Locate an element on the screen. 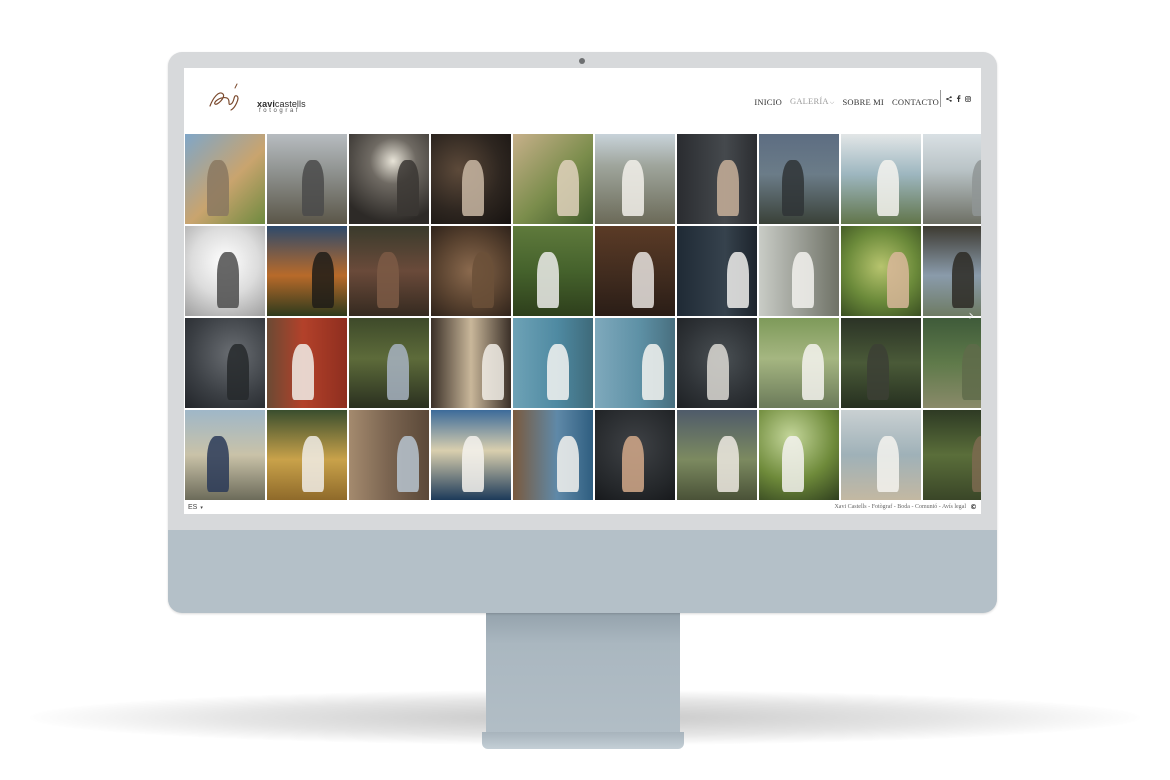 Image resolution: width=1170 pixels, height=780 pixels. main-nav: INICIO GALERÍA⌵ SOBRE MI CONTACTO is located at coordinates (846, 101).